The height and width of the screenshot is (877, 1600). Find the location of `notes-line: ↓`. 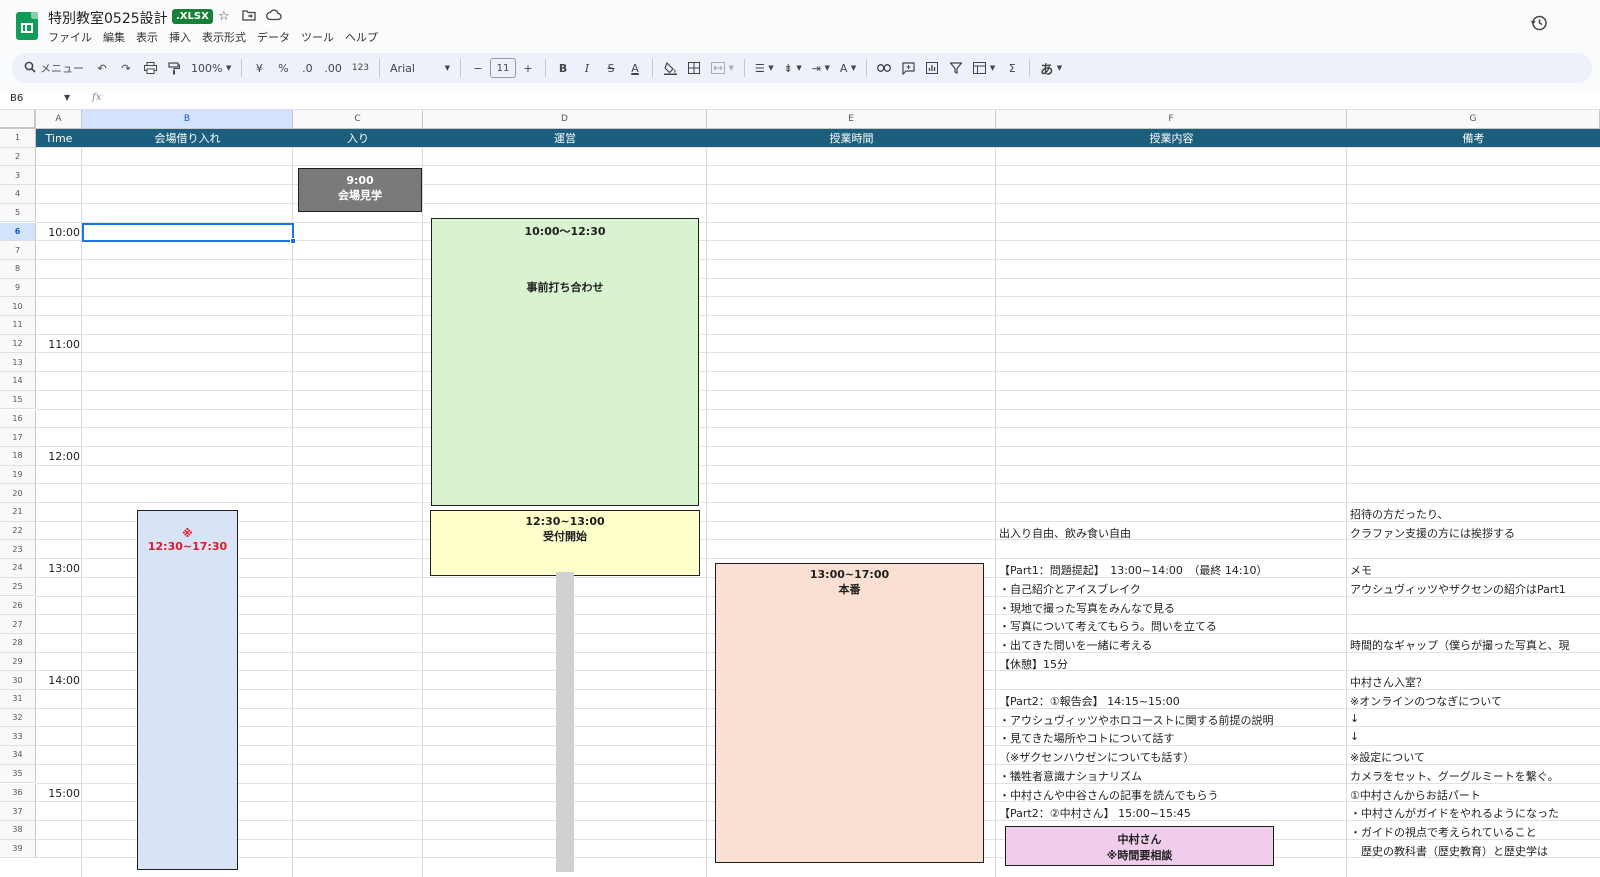

notes-line: ↓ is located at coordinates (1474, 718).